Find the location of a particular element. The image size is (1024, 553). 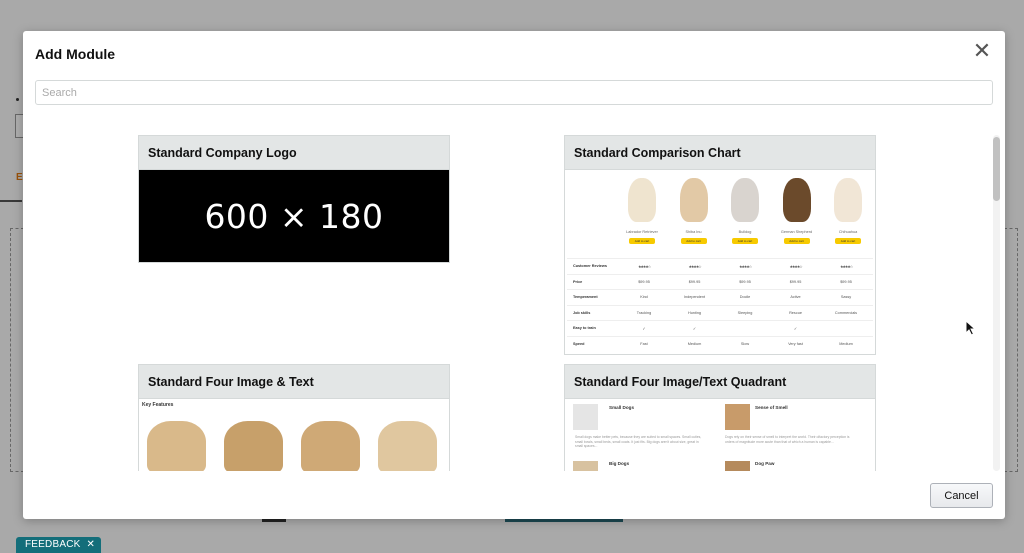

comparison-cell: Sleeping is located at coordinates (745, 312).